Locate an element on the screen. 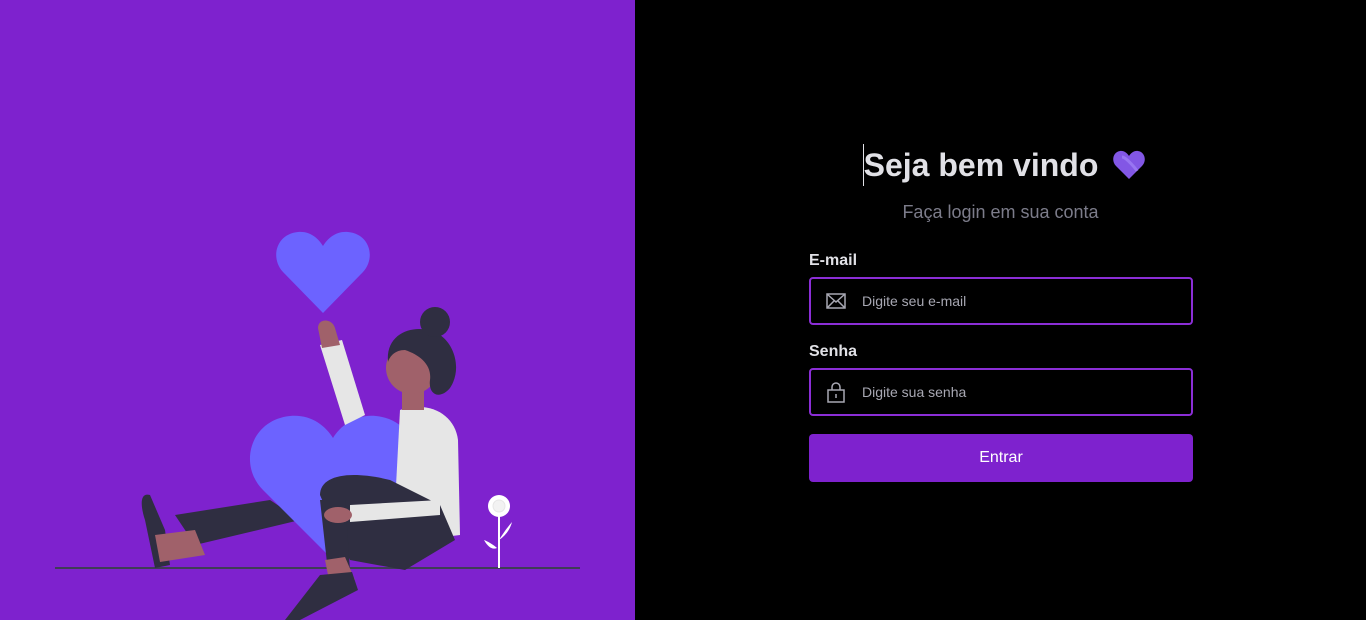  email-field-wrapper is located at coordinates (1001, 301).